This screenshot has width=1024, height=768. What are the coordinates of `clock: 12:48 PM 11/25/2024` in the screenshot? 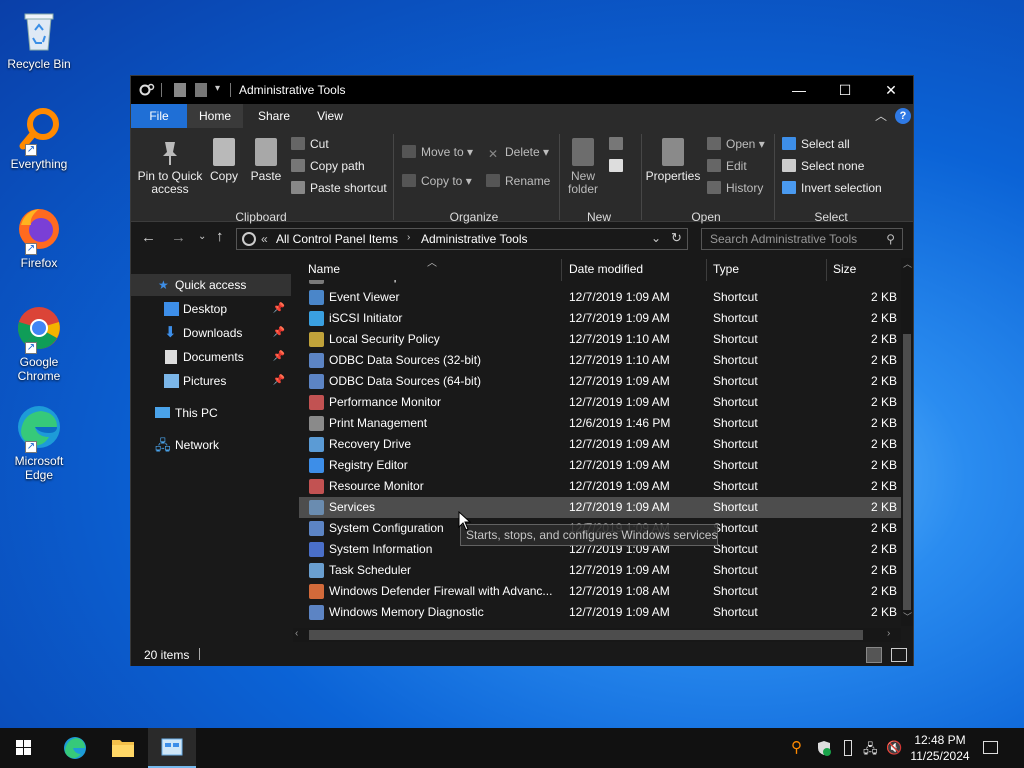 It's located at (940, 748).